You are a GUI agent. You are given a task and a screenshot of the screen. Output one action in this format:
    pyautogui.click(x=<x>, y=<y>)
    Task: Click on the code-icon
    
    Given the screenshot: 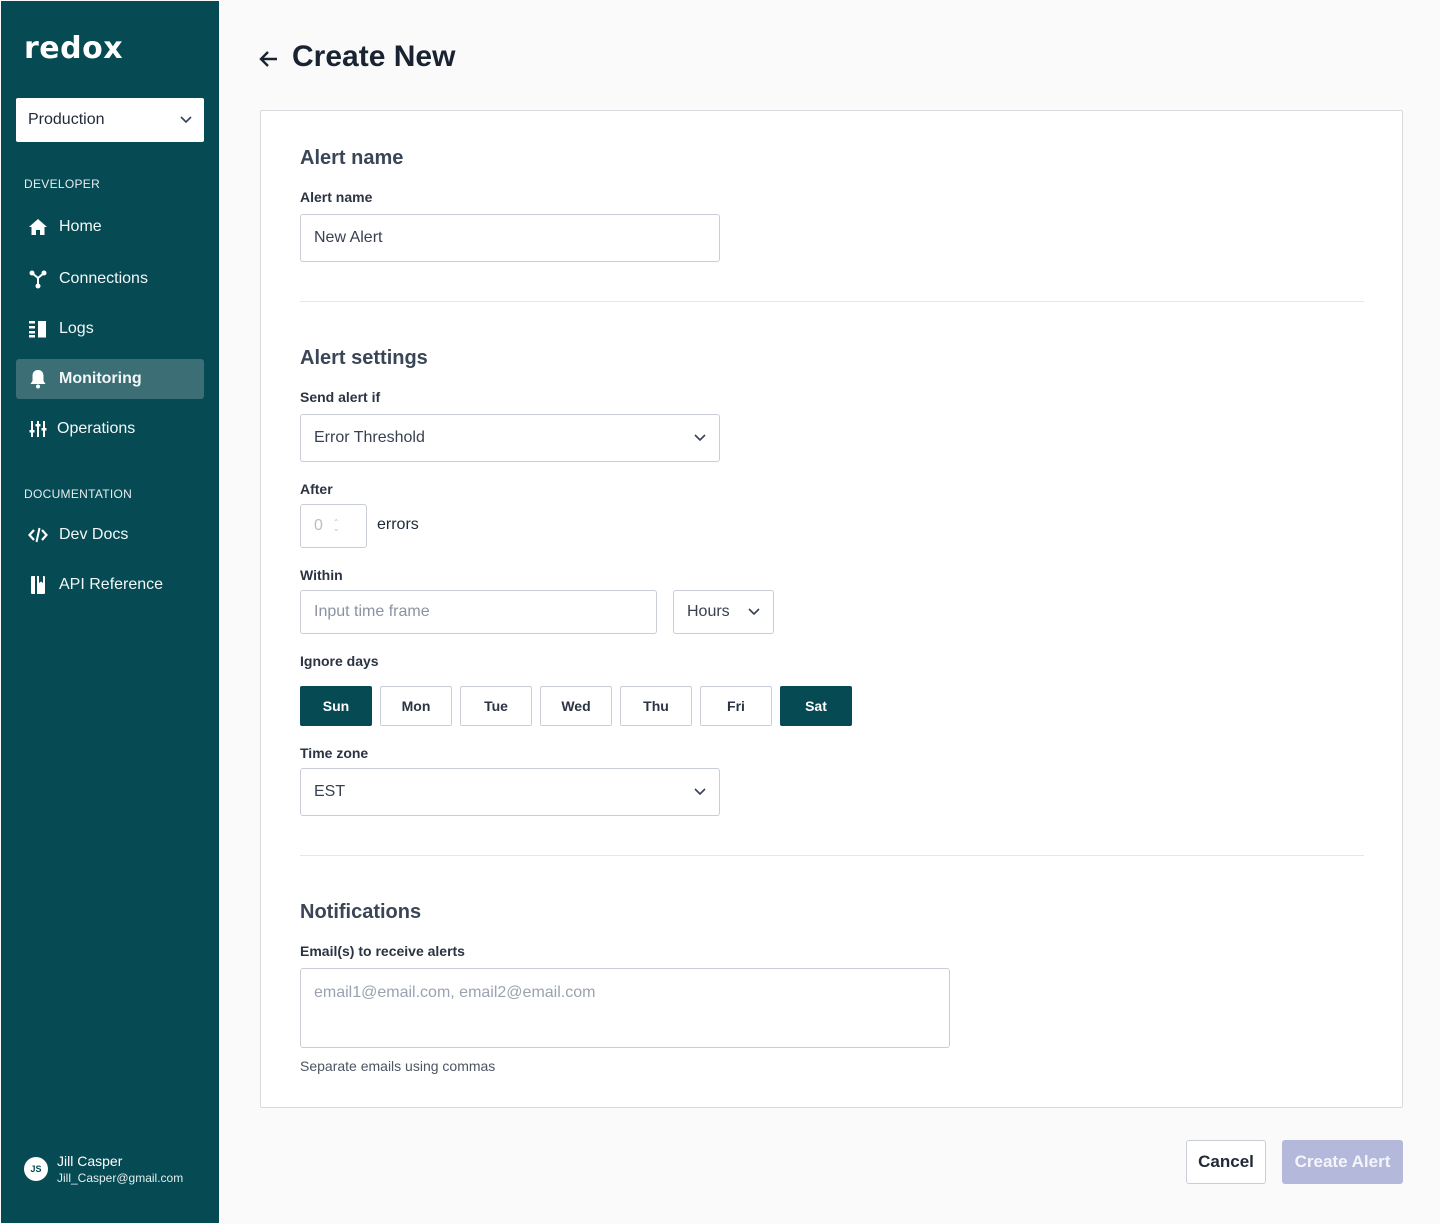 What is the action you would take?
    pyautogui.click(x=38, y=535)
    